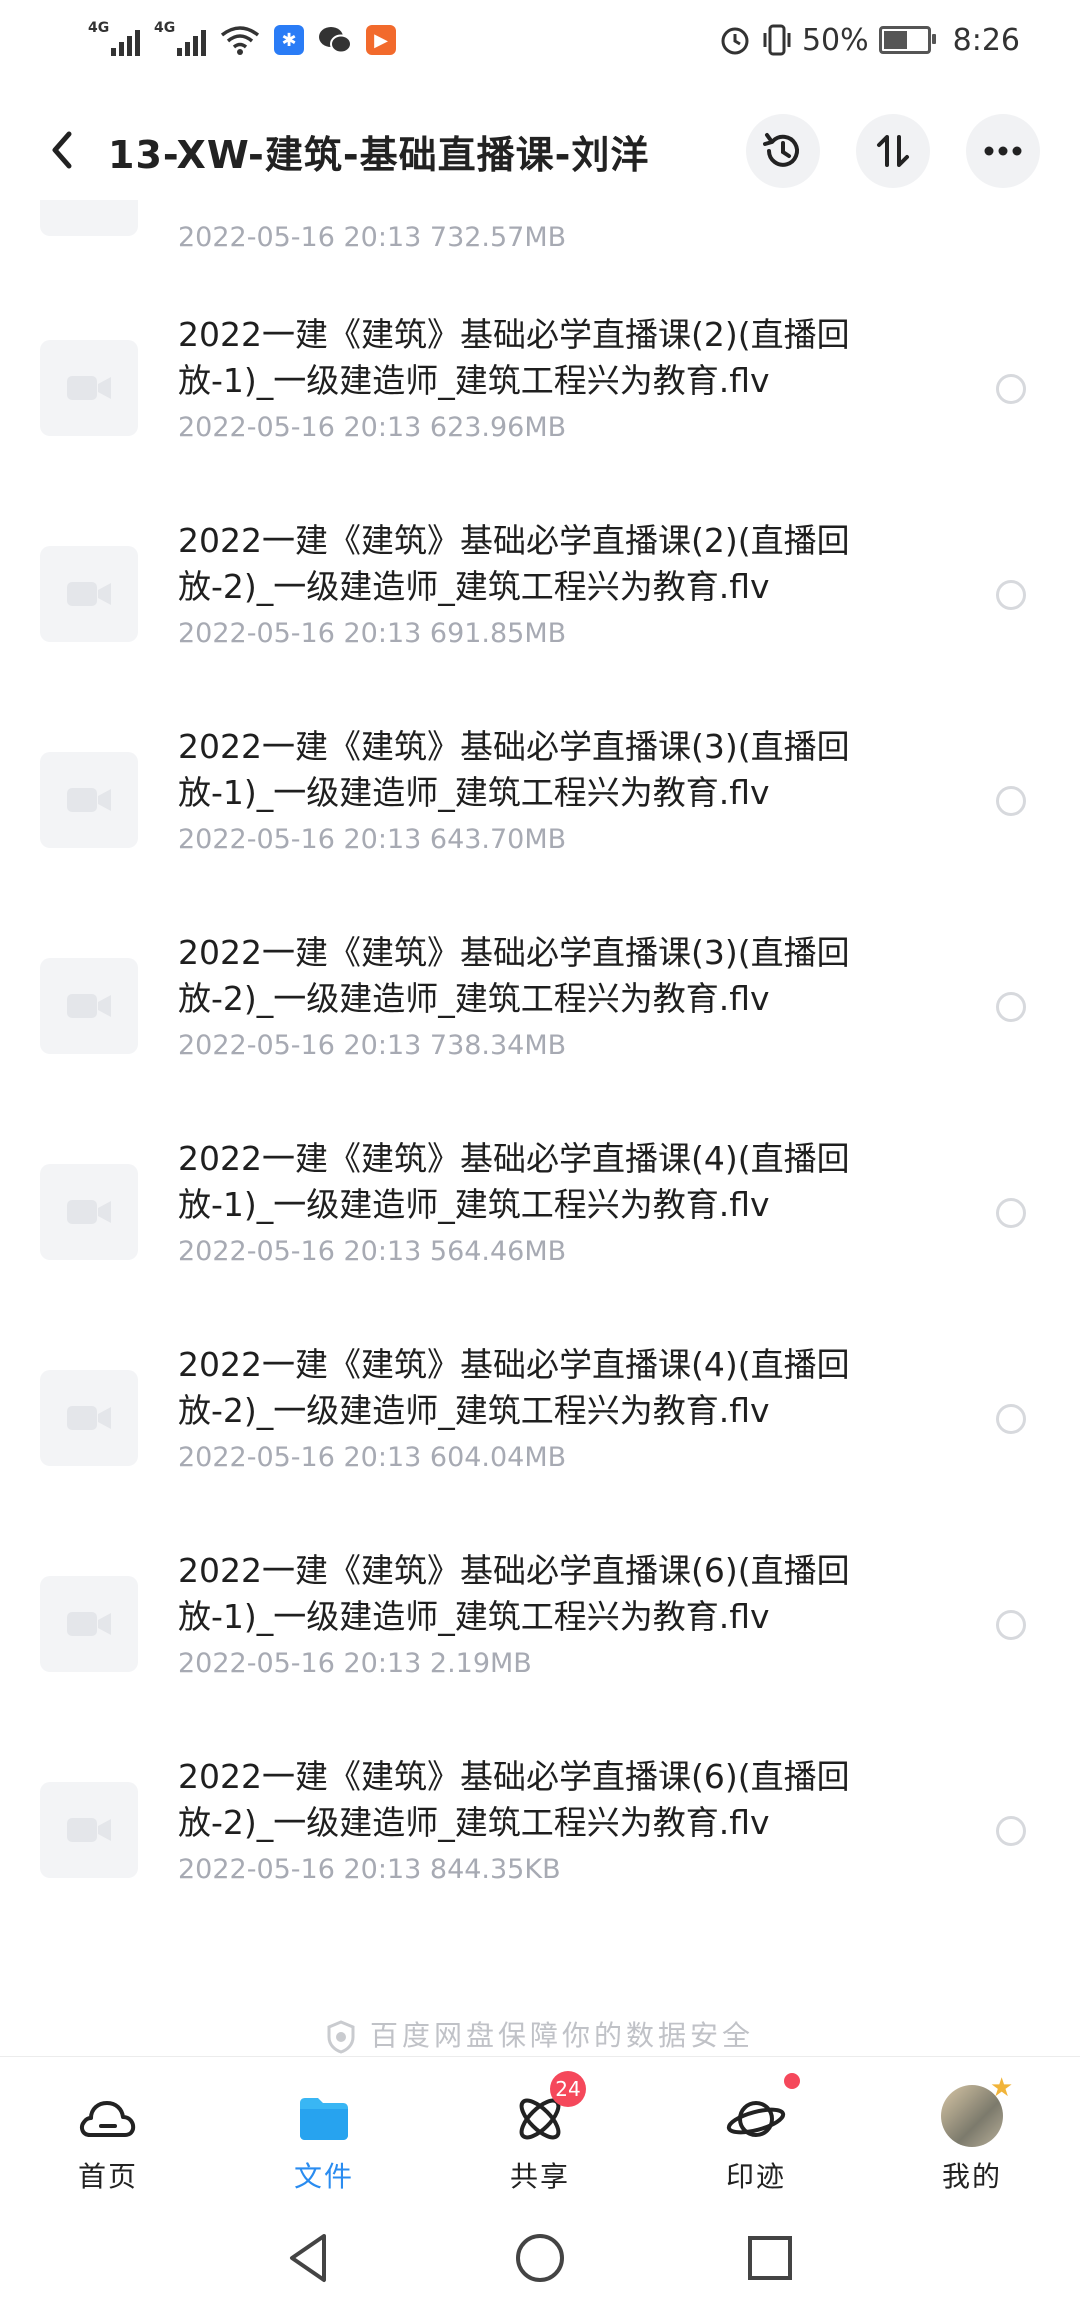 This screenshot has width=1080, height=2312. I want to click on alarm-icon, so click(735, 41).